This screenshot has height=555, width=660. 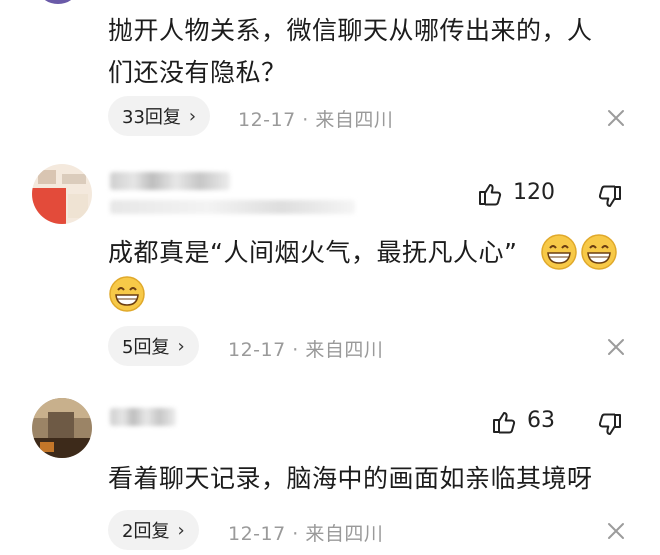 I want to click on like-count: 120, so click(x=534, y=192).